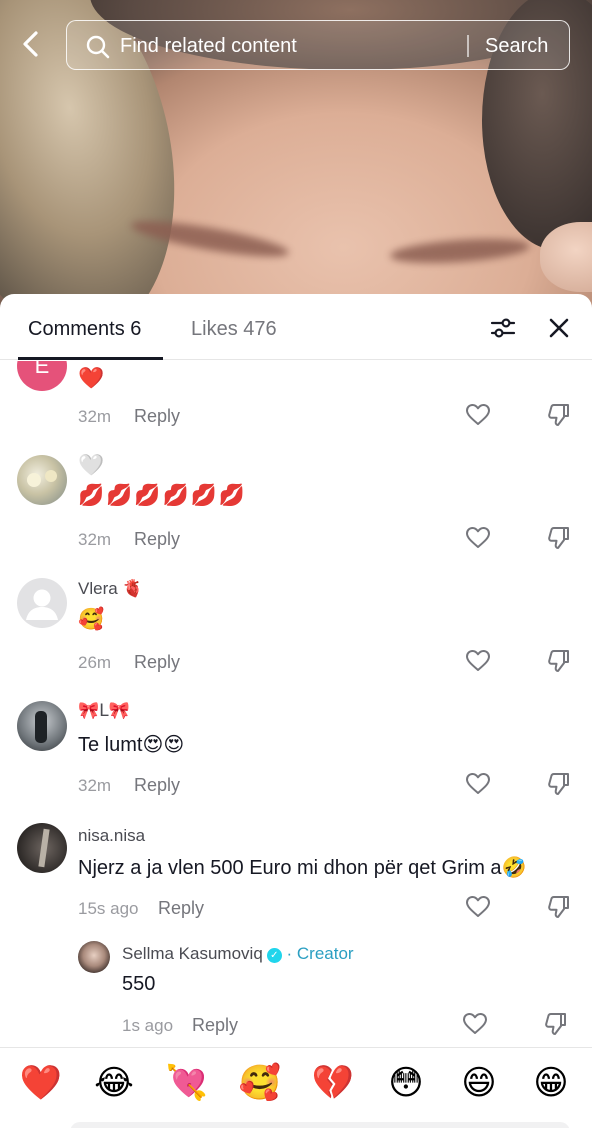 Image resolution: width=592 pixels, height=1128 pixels. What do you see at coordinates (91, 465) in the screenshot?
I see `username: 🤍` at bounding box center [91, 465].